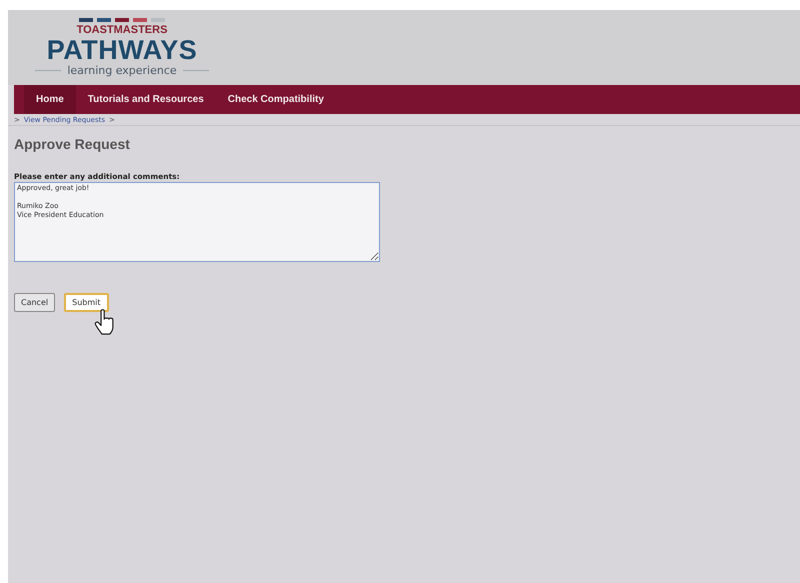 Image resolution: width=800 pixels, height=583 pixels. What do you see at coordinates (122, 30) in the screenshot?
I see `logo-overline: TOASTMASTERS` at bounding box center [122, 30].